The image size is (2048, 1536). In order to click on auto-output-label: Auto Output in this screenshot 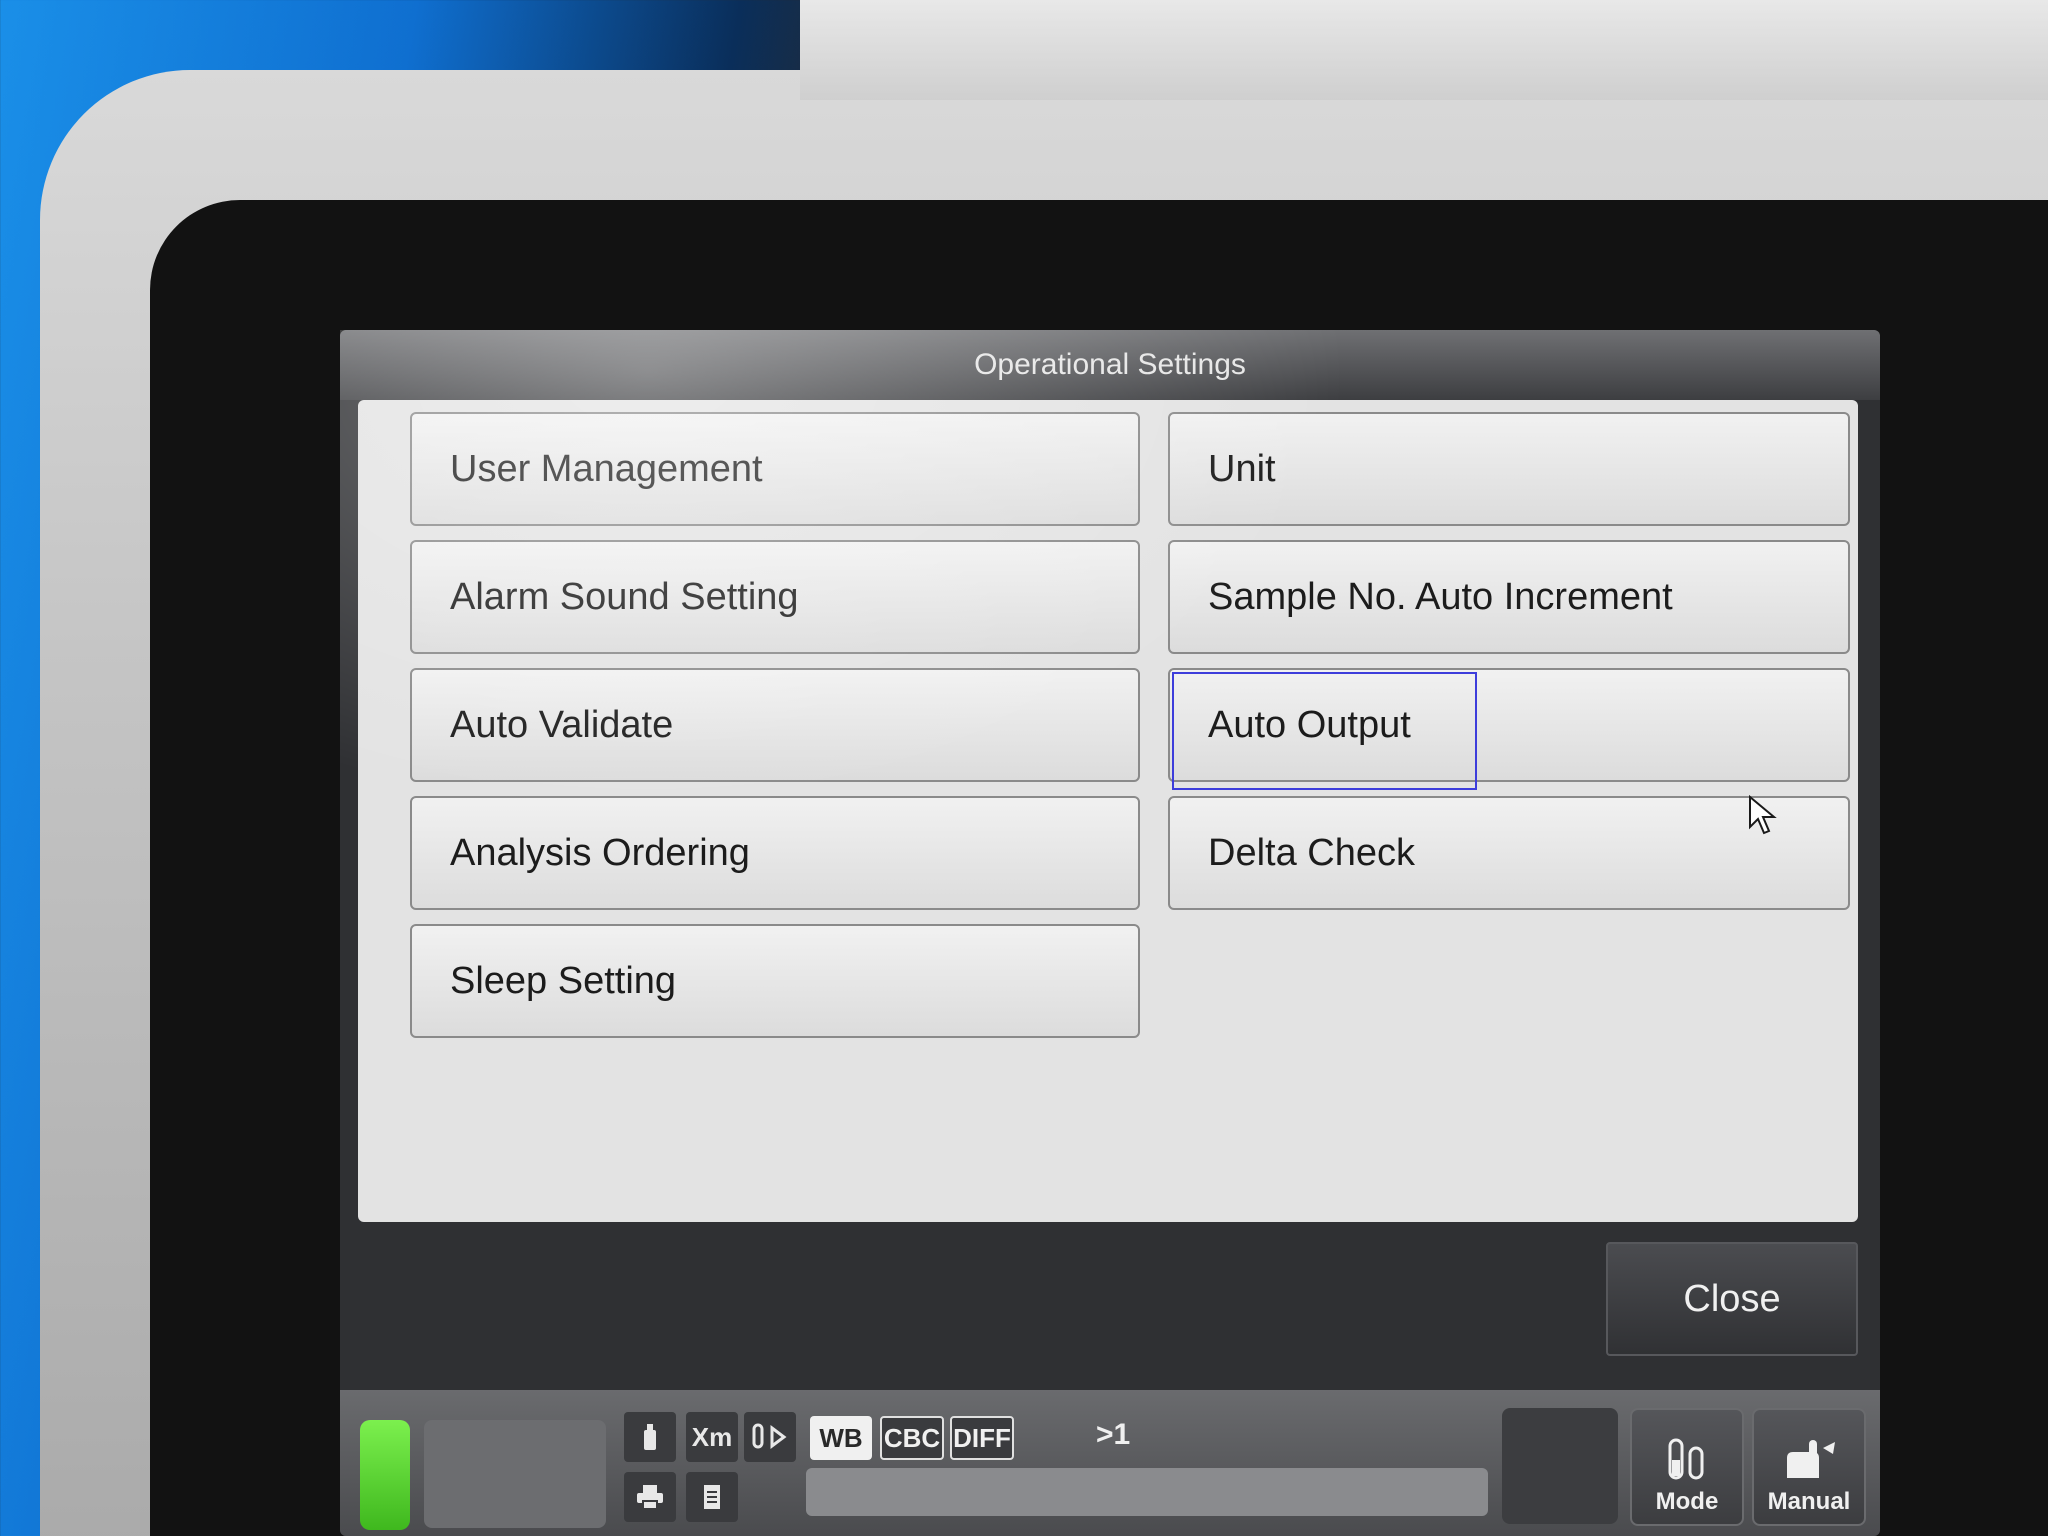, I will do `click(1309, 724)`.